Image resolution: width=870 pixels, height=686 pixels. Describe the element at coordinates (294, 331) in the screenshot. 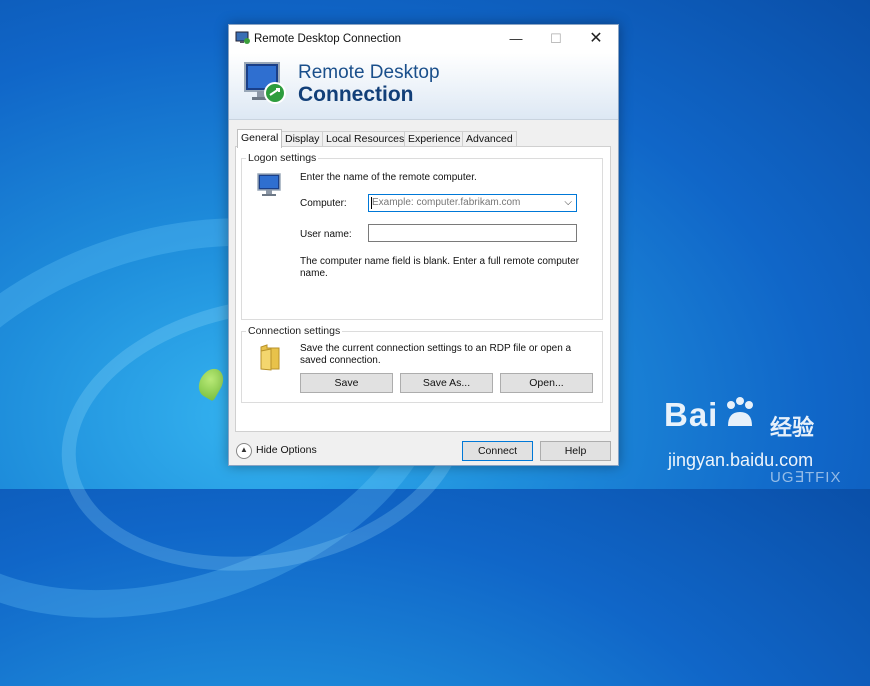

I see `connection-settings-legend: Connection settings` at that location.